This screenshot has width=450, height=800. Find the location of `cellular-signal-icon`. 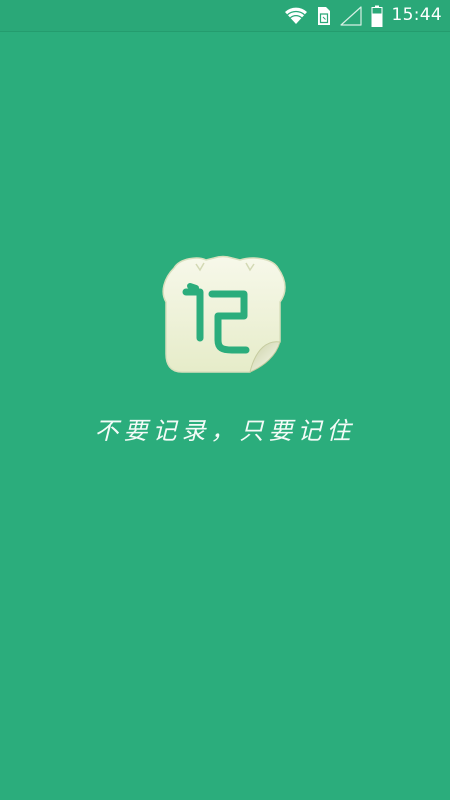

cellular-signal-icon is located at coordinates (350, 15).